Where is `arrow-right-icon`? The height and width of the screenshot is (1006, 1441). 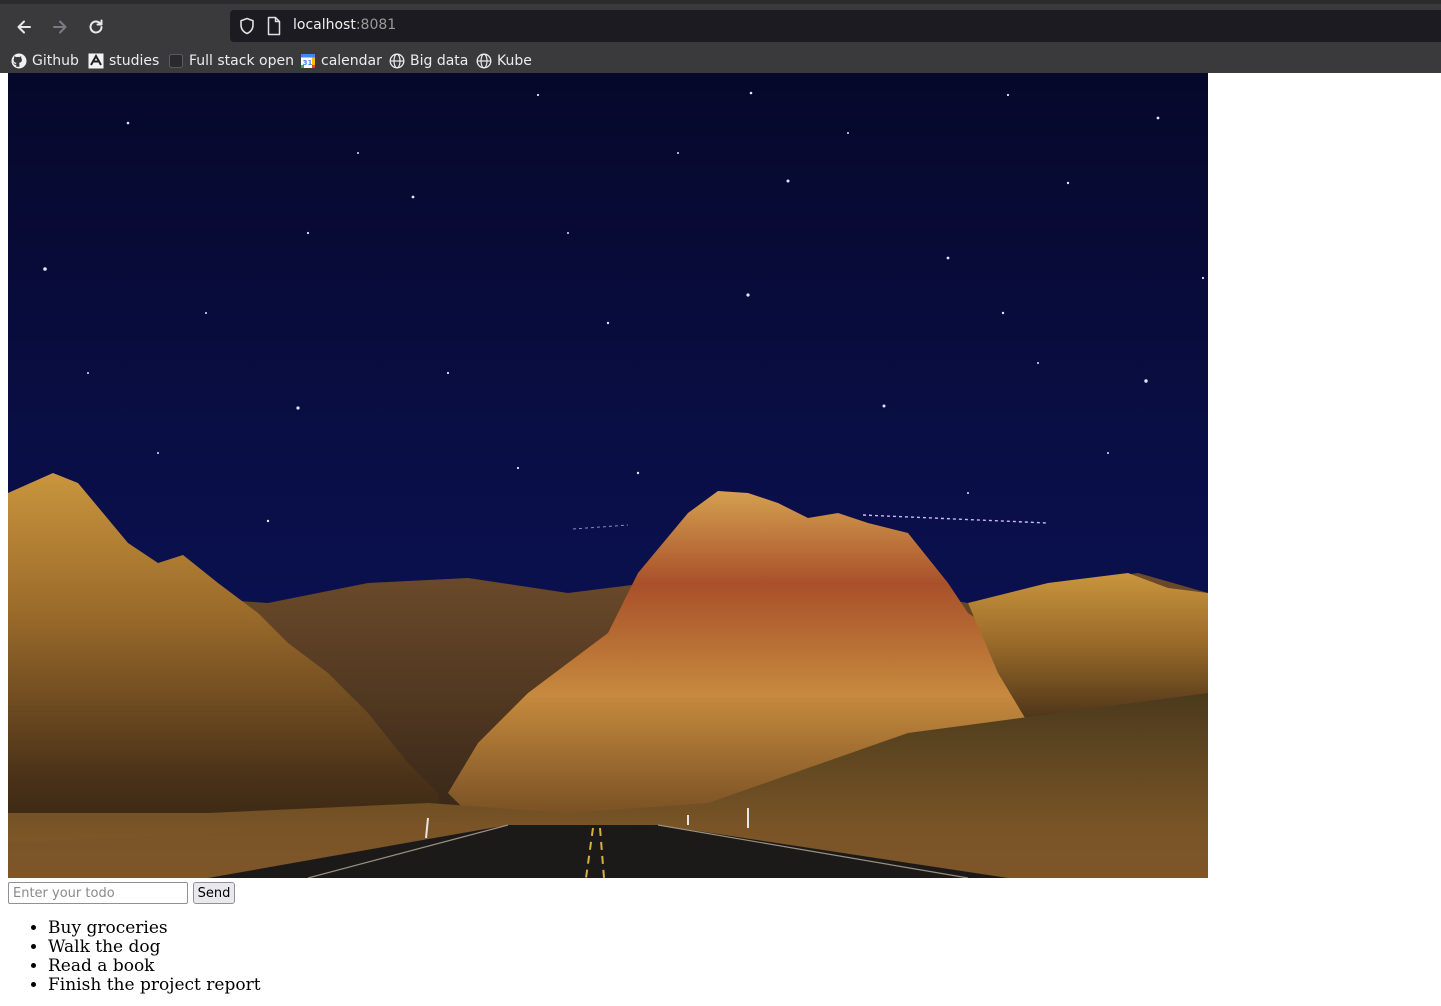 arrow-right-icon is located at coordinates (60, 27).